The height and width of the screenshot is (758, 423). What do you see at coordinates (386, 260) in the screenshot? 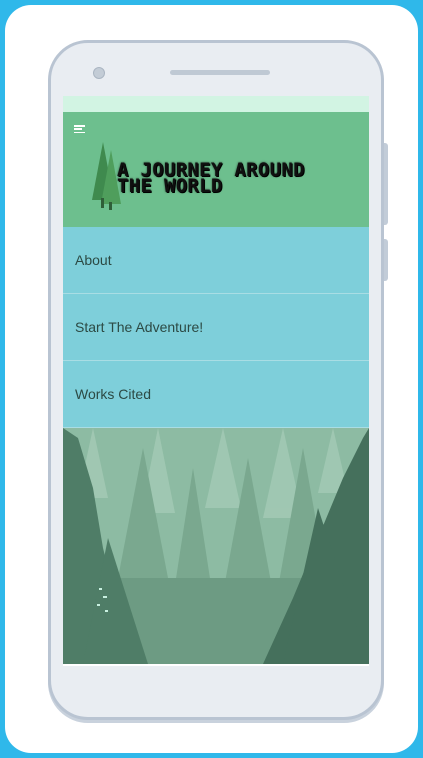
I see `volume-button` at bounding box center [386, 260].